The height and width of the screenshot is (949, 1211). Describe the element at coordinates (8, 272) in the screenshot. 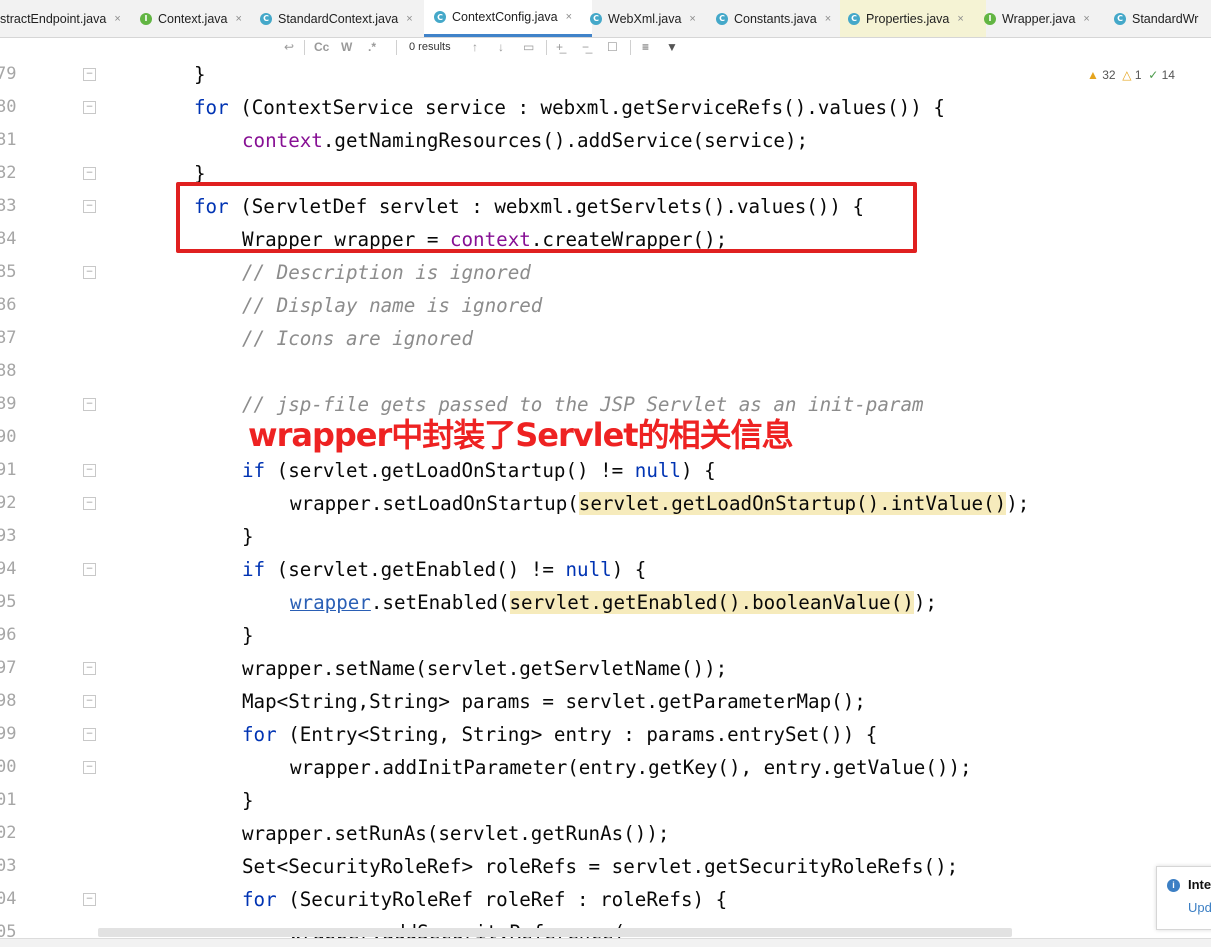

I see `line-number: 85` at that location.